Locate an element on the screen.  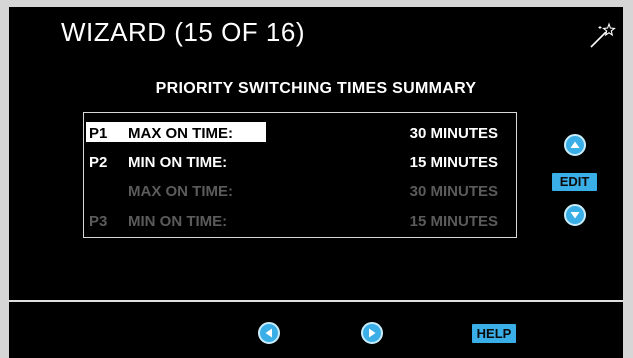
arrow-down-icon is located at coordinates (575, 215).